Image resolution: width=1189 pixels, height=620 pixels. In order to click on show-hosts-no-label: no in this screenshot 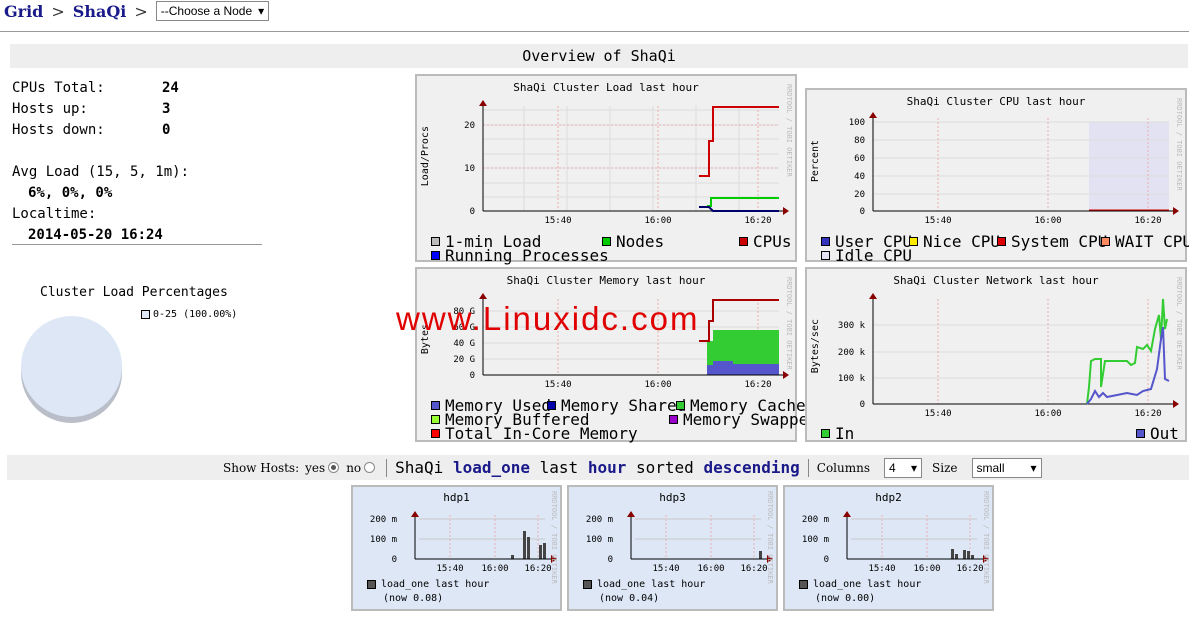, I will do `click(354, 467)`.